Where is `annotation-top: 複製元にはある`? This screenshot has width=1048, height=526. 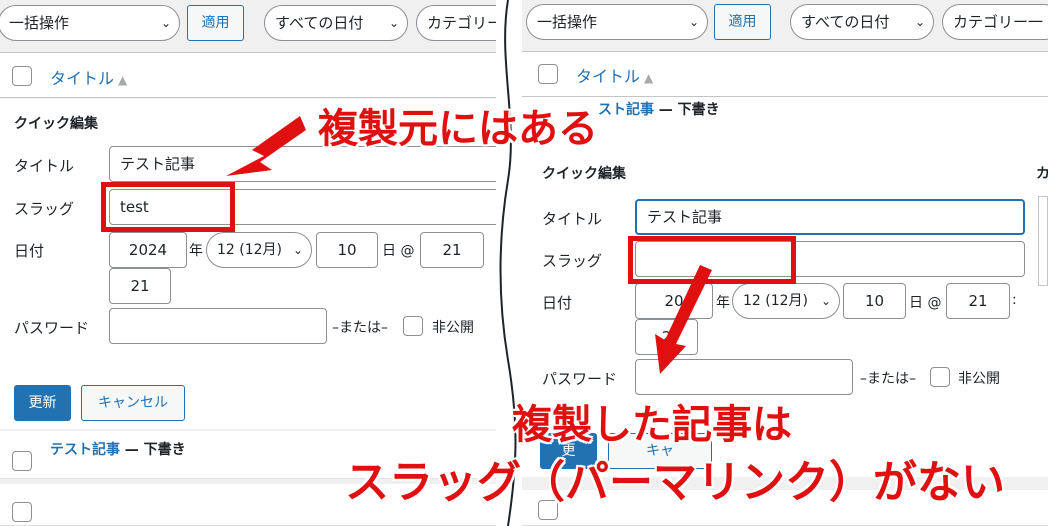 annotation-top: 複製元にはある is located at coordinates (458, 129).